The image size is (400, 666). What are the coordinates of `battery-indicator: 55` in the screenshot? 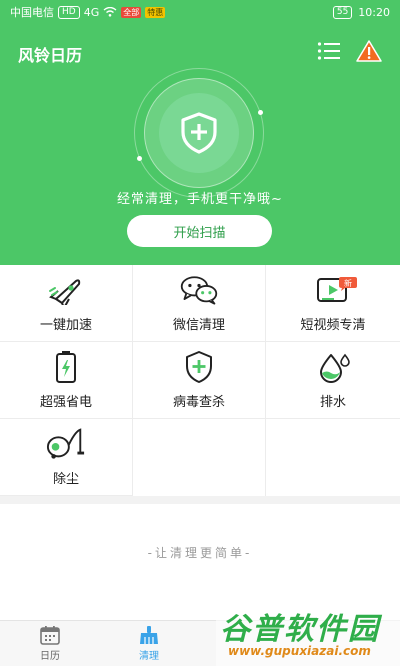 It's located at (342, 12).